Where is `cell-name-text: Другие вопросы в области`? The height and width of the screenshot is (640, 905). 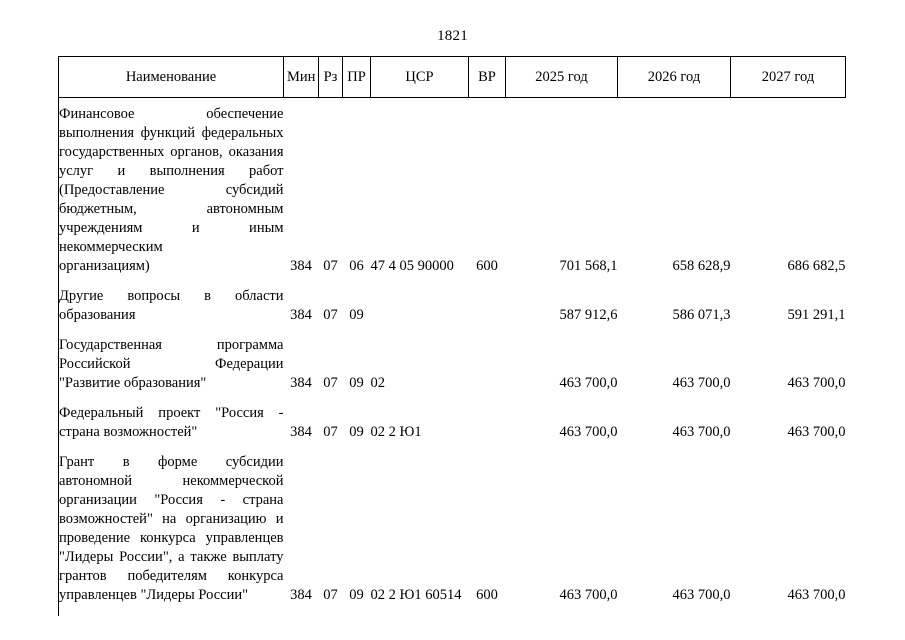 cell-name-text: Другие вопросы в области is located at coordinates (171, 296).